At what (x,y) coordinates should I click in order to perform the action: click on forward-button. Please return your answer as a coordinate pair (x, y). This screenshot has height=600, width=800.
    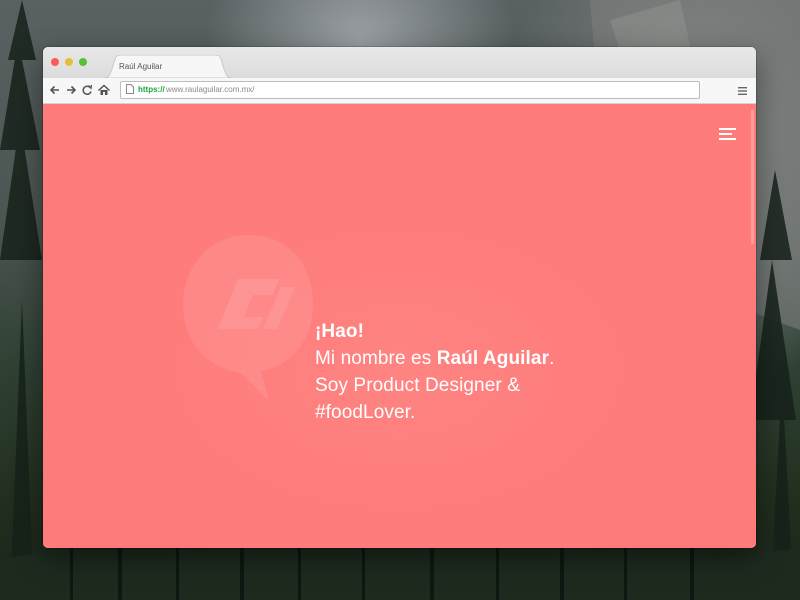
    Looking at the image, I should click on (71, 90).